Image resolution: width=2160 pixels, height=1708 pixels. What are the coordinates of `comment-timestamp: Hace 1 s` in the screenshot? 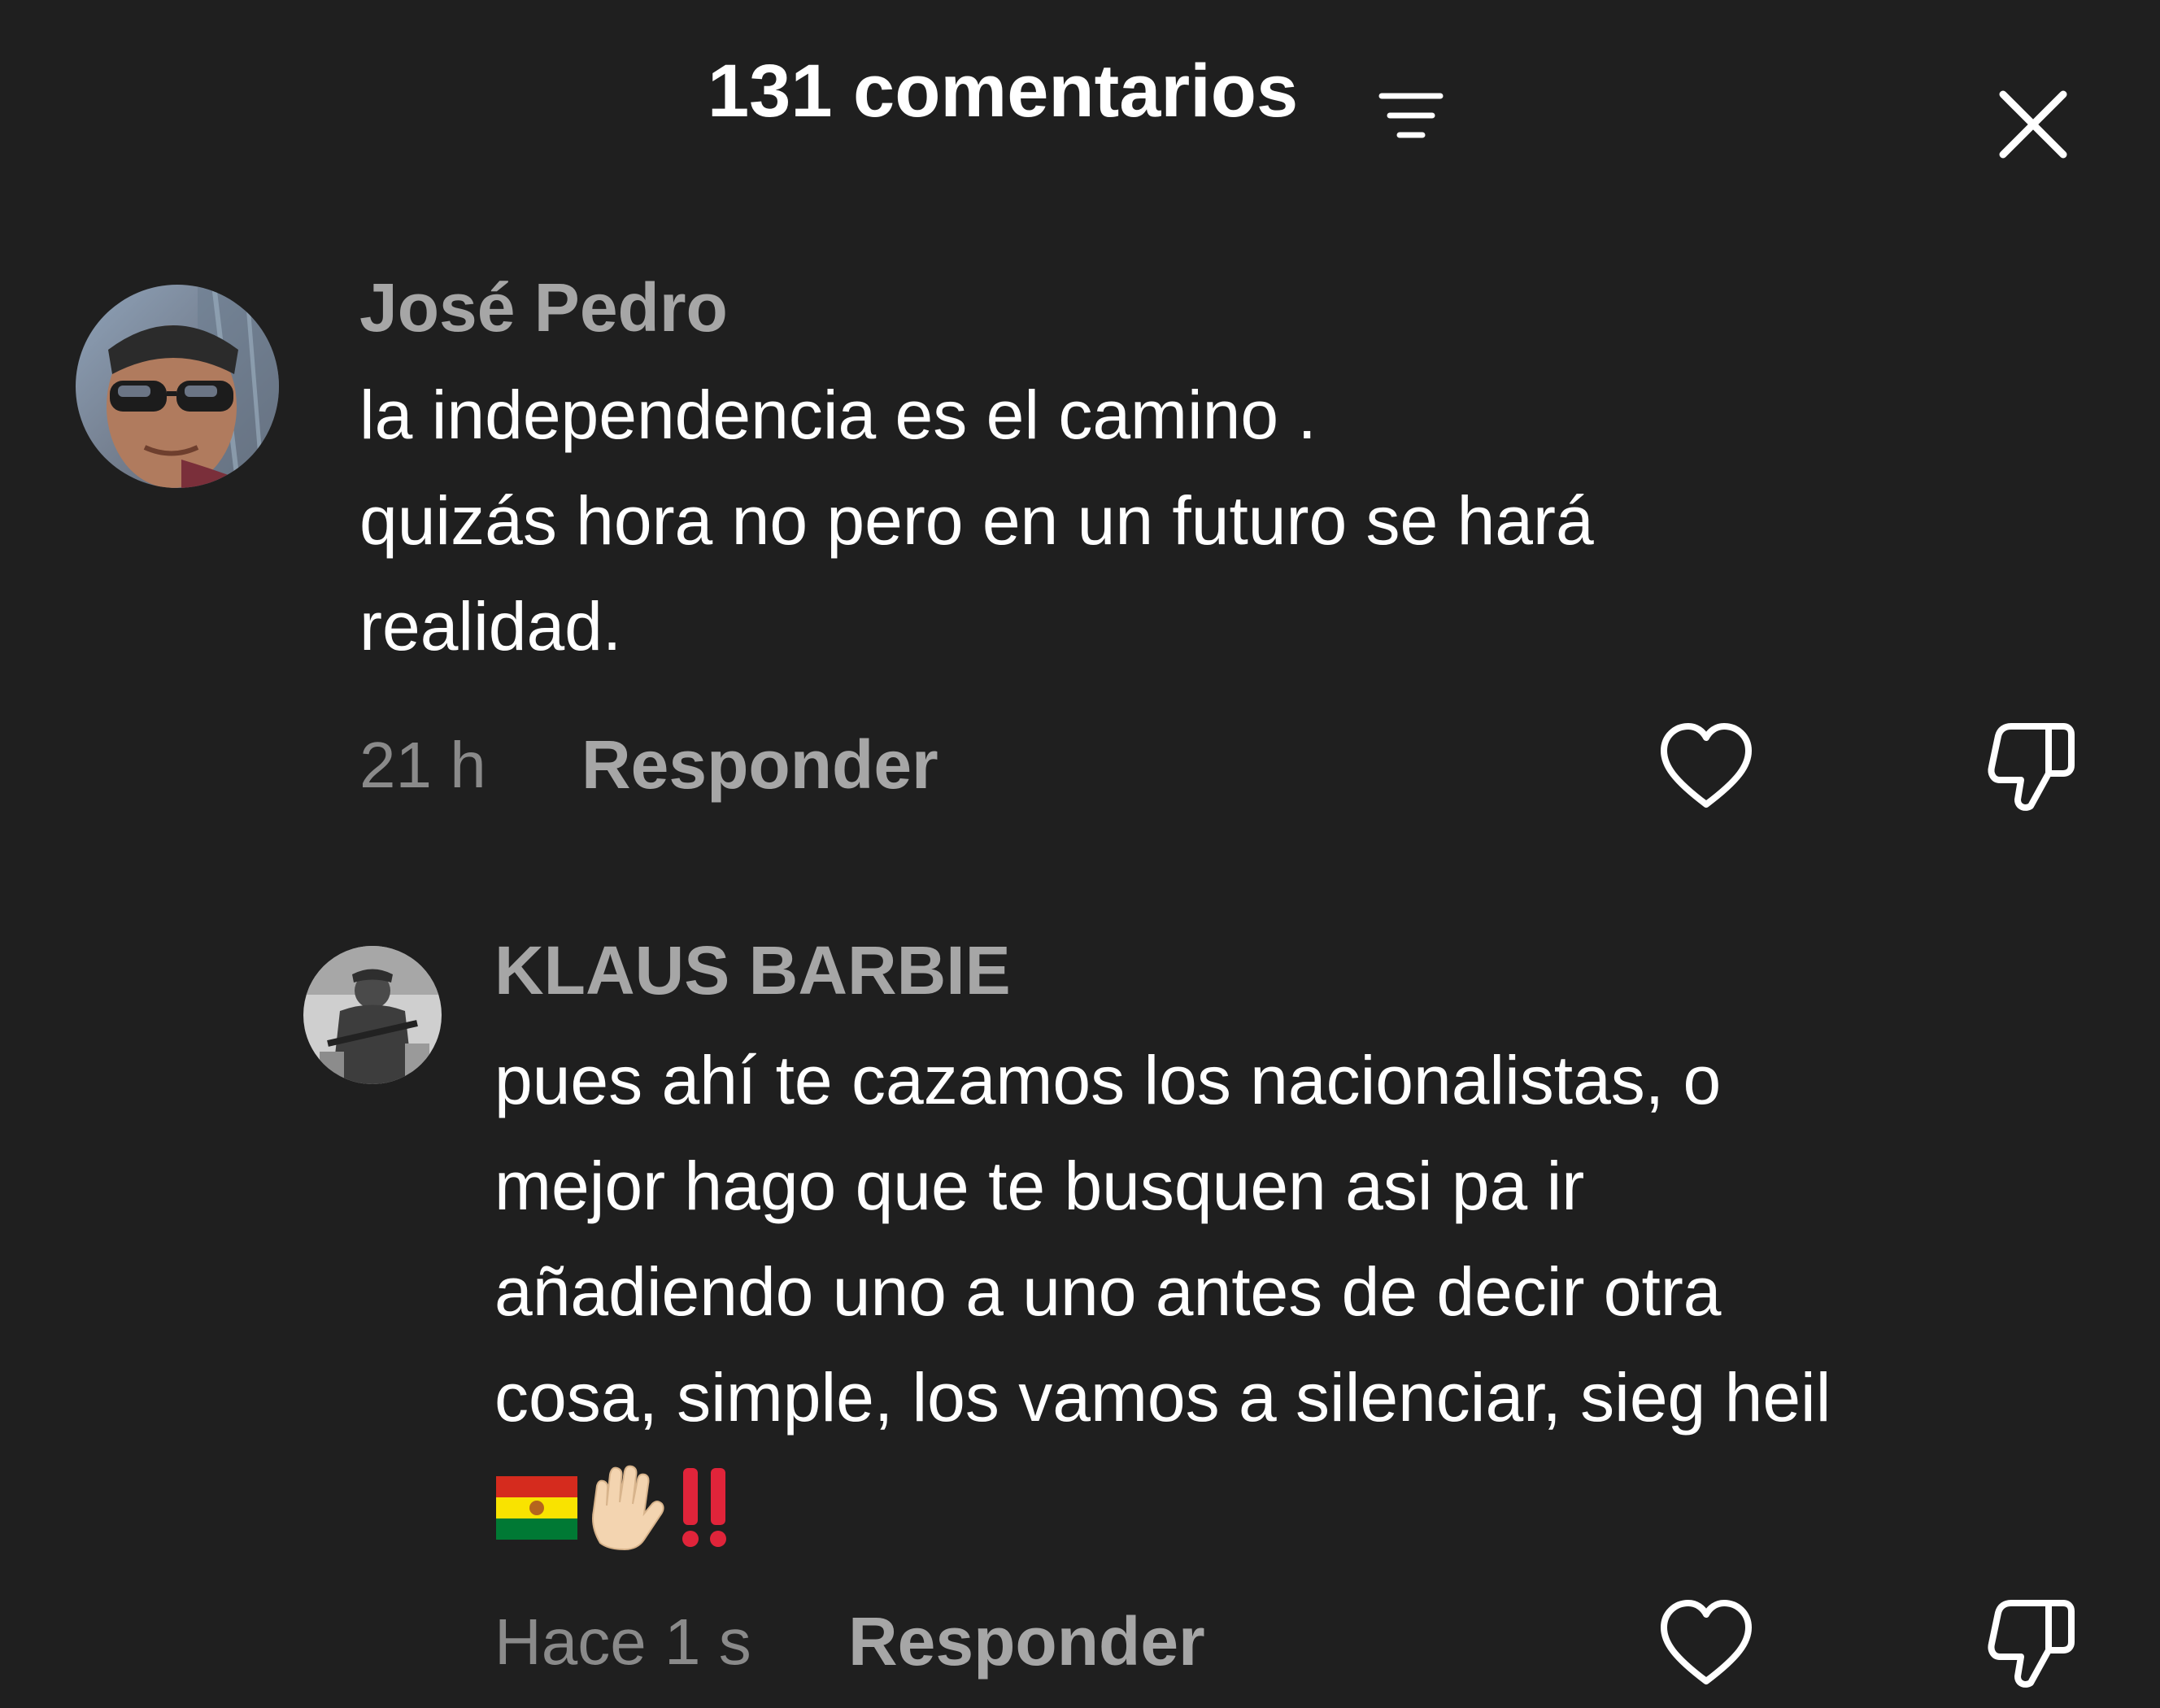 It's located at (622, 1642).